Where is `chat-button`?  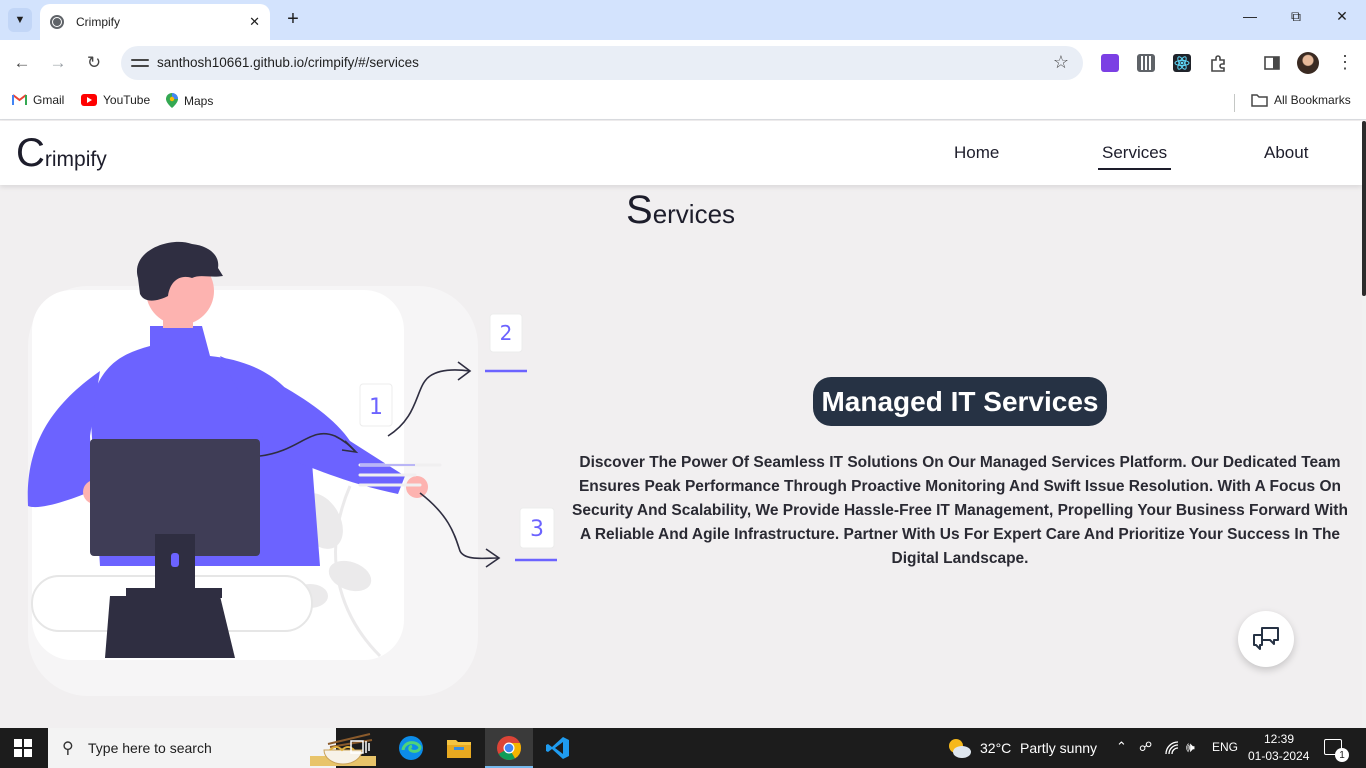
chat-button is located at coordinates (1266, 639).